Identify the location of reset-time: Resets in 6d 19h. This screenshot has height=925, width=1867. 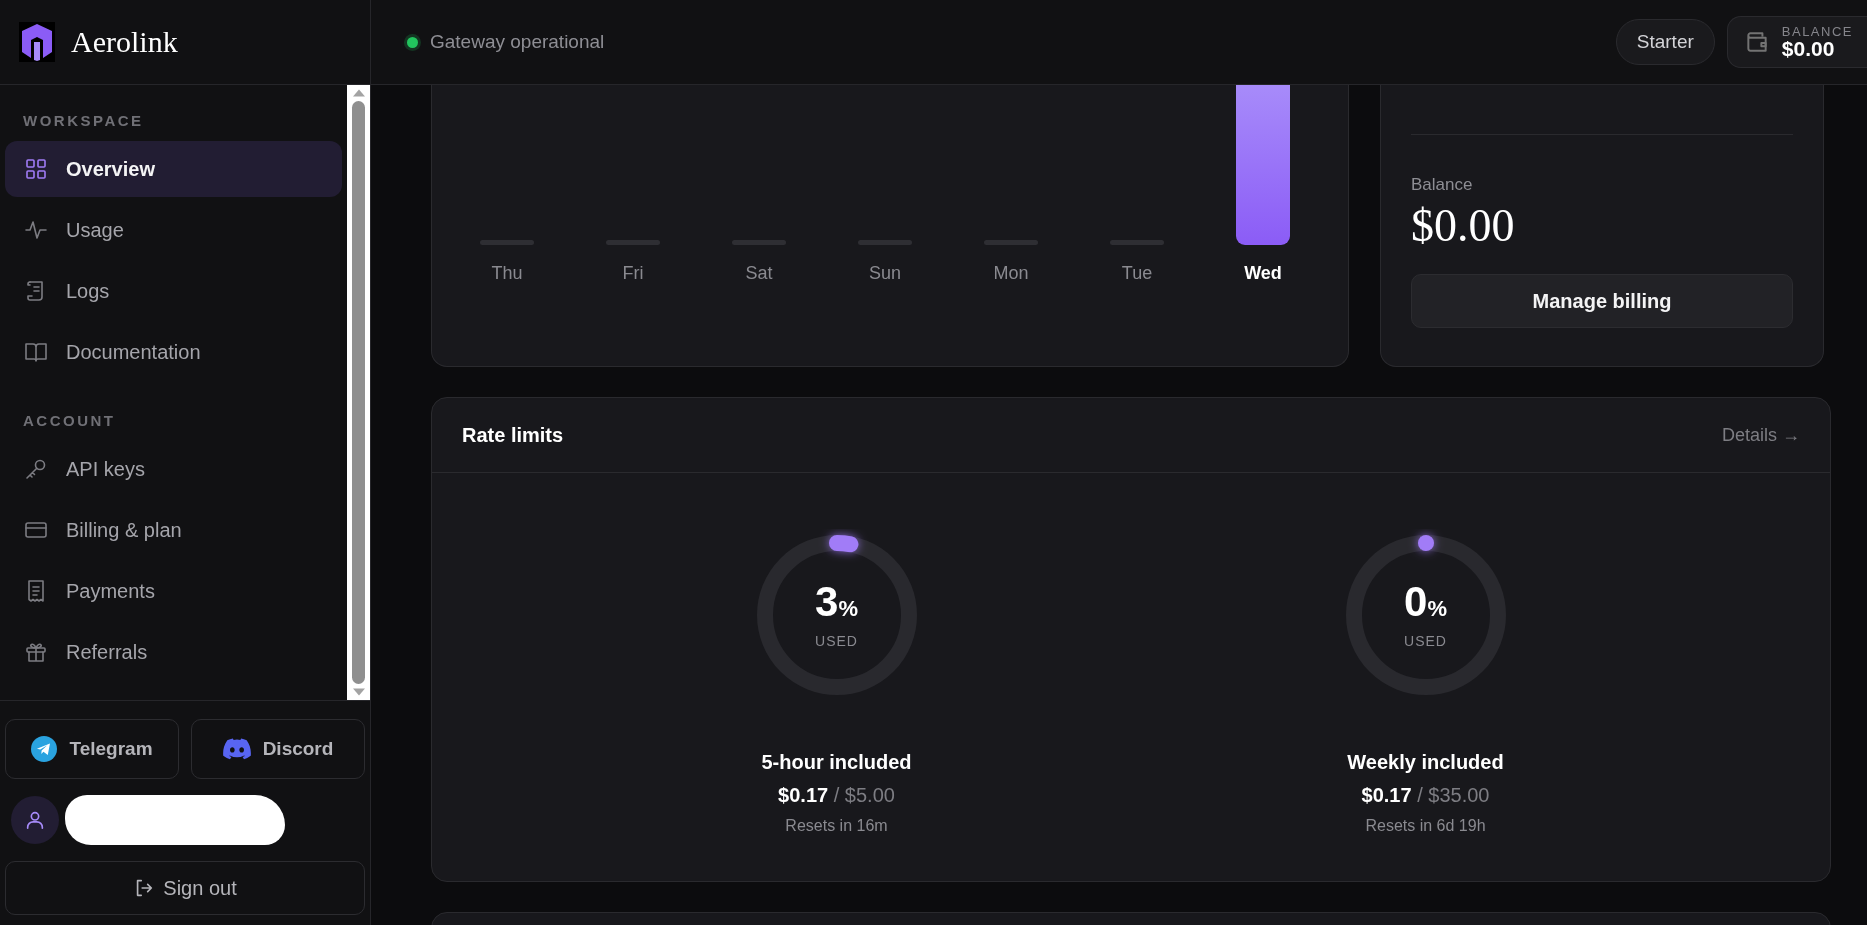
(1425, 826).